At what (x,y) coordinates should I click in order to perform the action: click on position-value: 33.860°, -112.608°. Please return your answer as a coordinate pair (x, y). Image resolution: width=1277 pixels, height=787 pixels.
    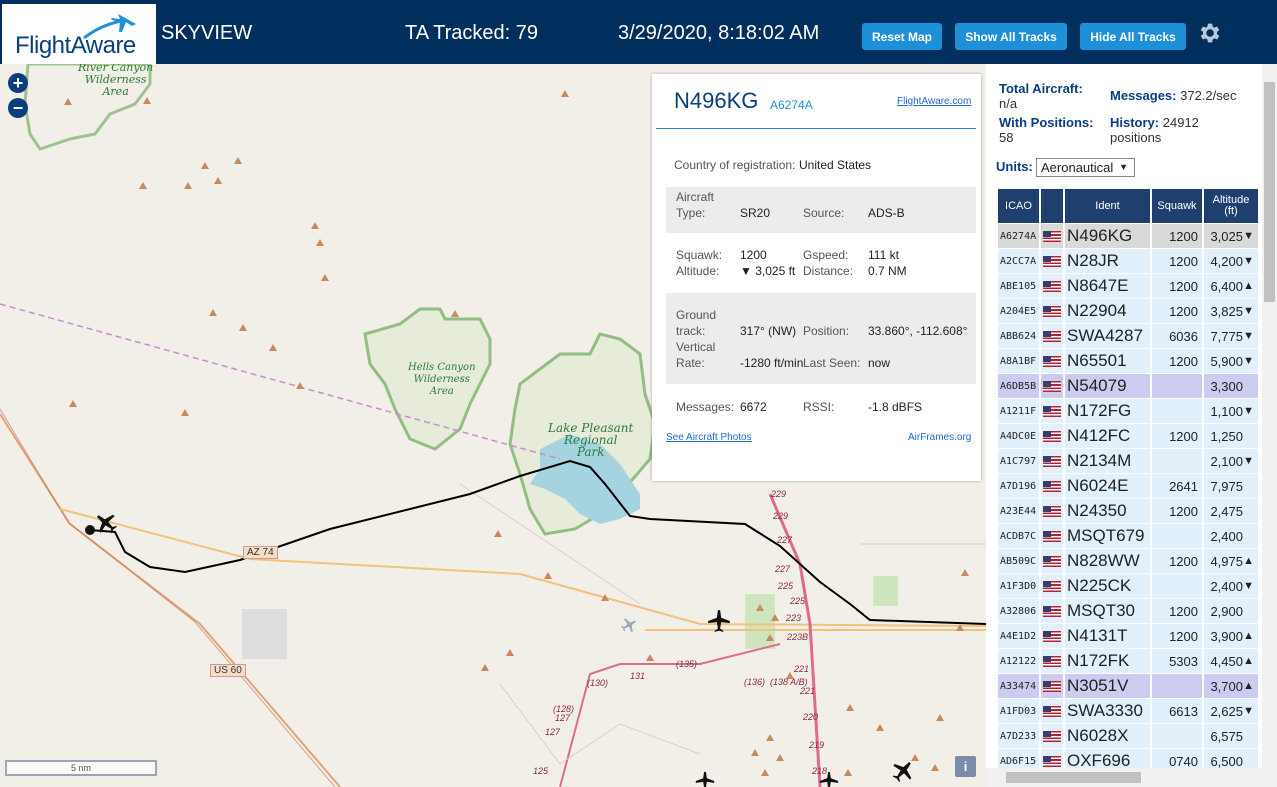
    Looking at the image, I should click on (918, 331).